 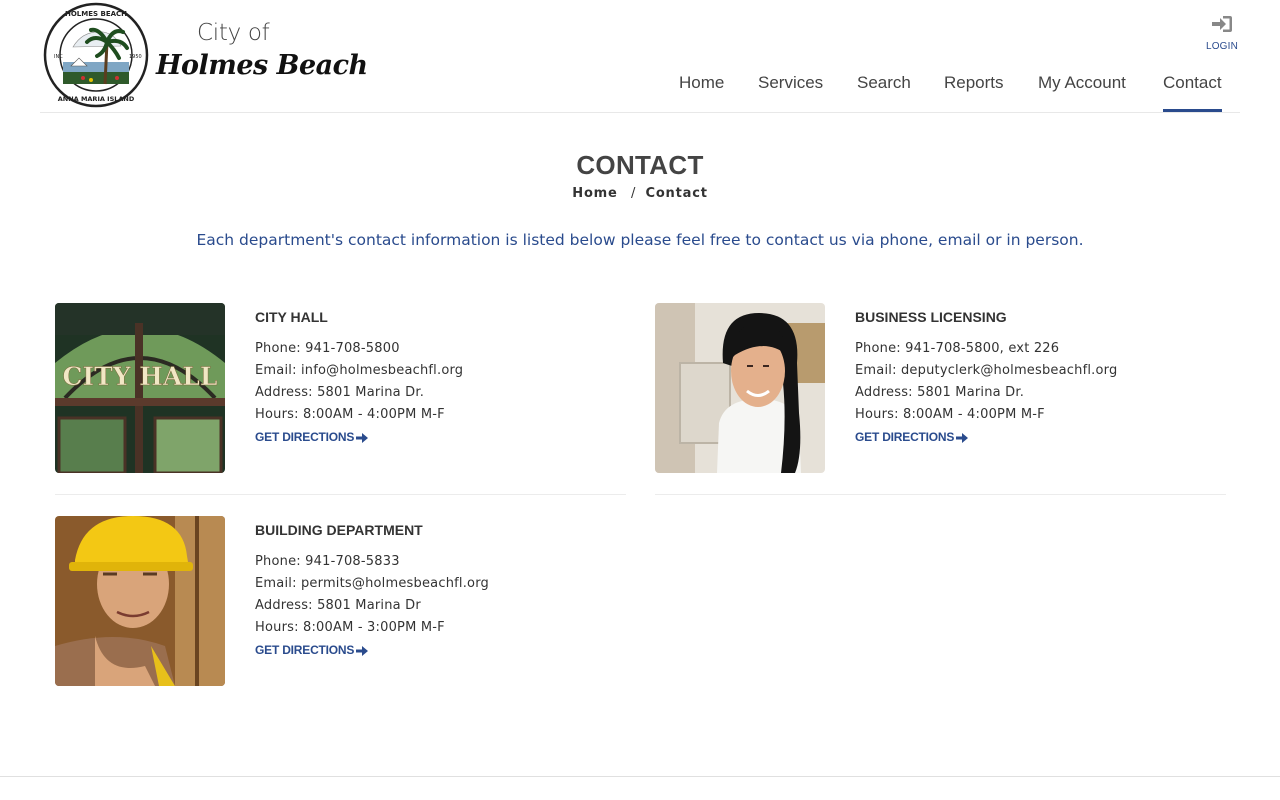 What do you see at coordinates (790, 92) in the screenshot?
I see `nav-services: Services` at bounding box center [790, 92].